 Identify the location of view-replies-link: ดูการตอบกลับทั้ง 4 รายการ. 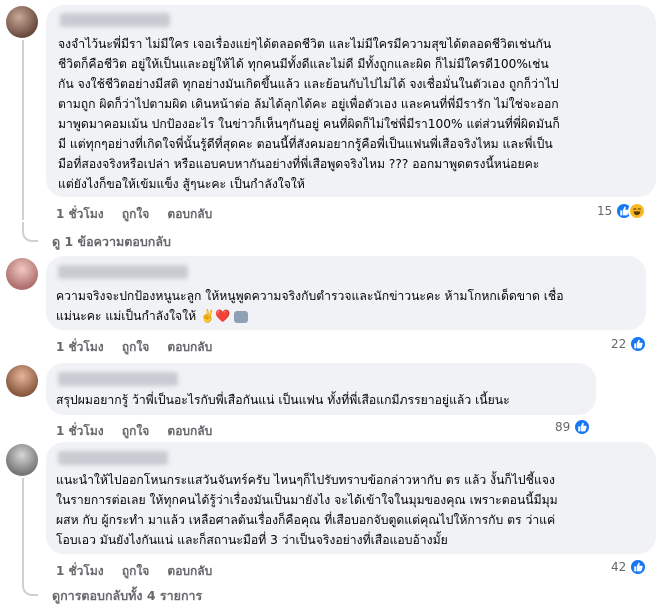
(127, 596).